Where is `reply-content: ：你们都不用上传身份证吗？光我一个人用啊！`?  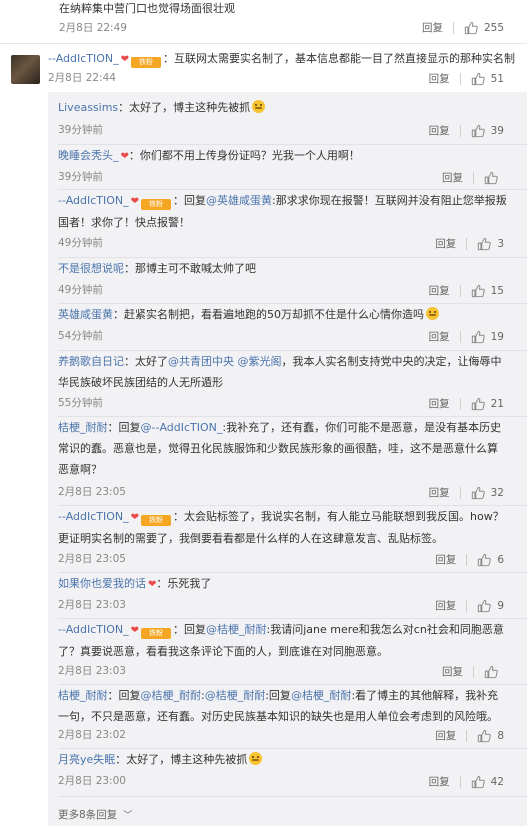
reply-content: ：你们都不用上传身份证吗？光我一个人用啊！ is located at coordinates (244, 155).